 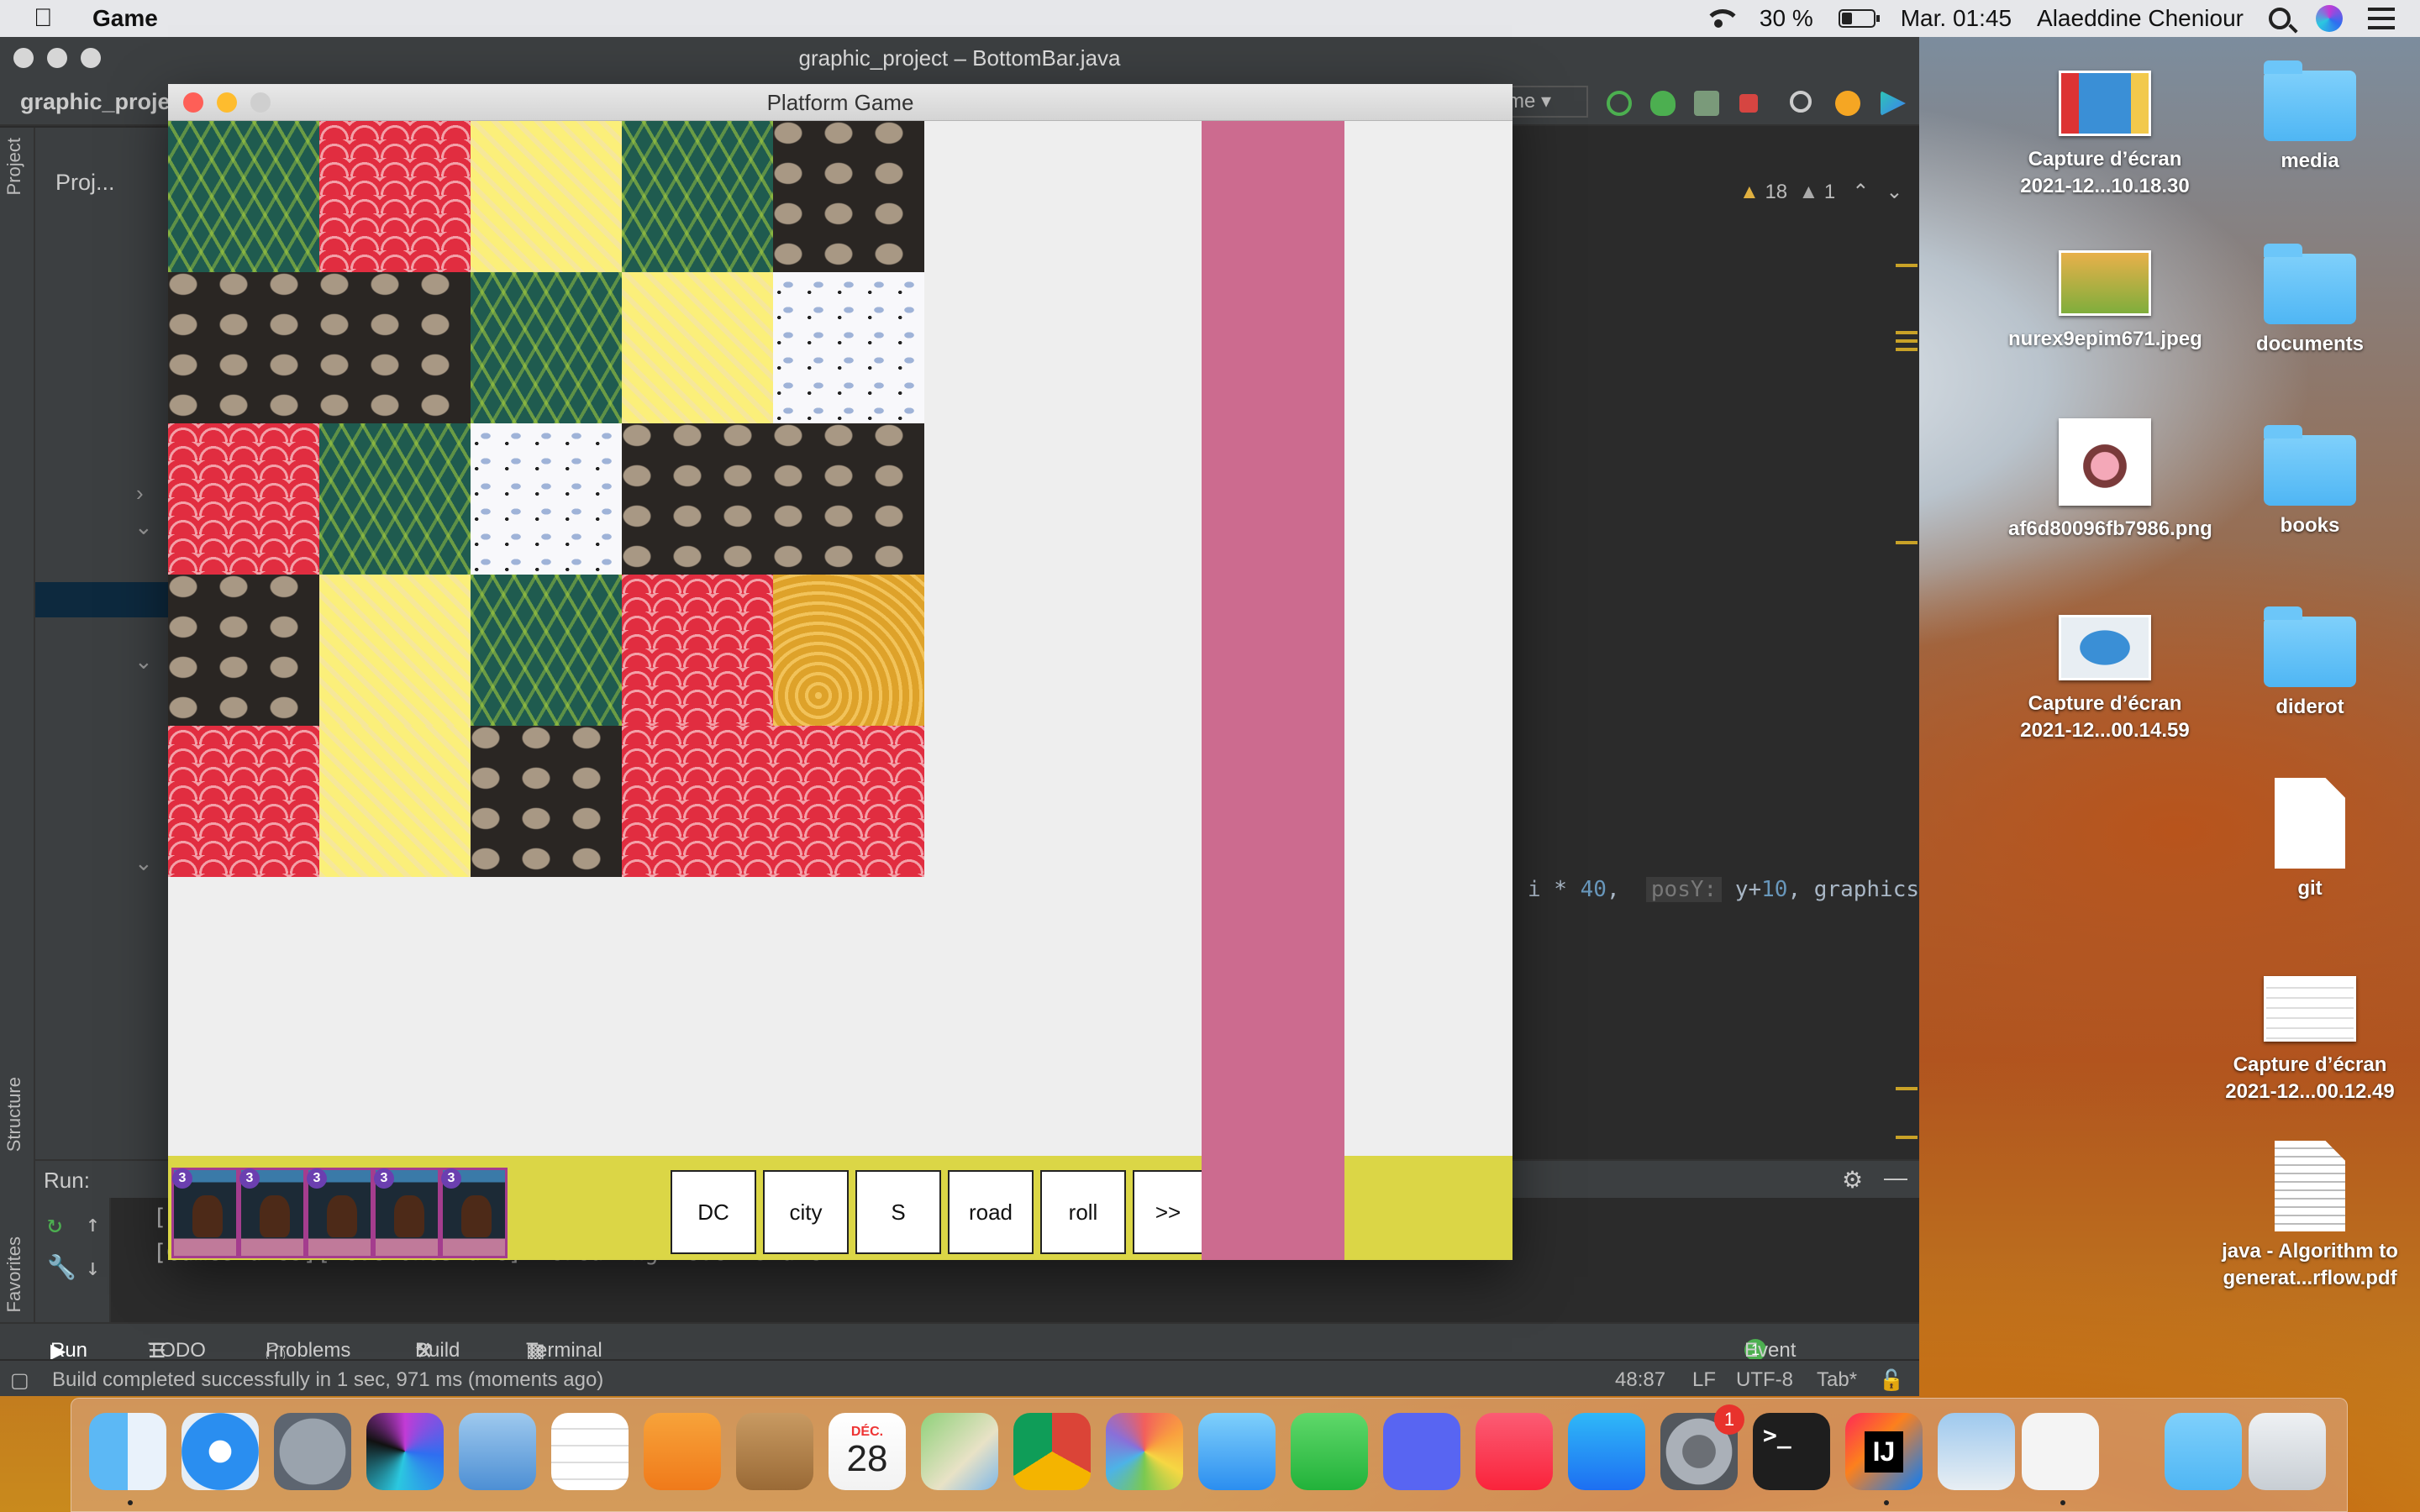 What do you see at coordinates (1792, 1451) in the screenshot?
I see `terminal-icon: >_` at bounding box center [1792, 1451].